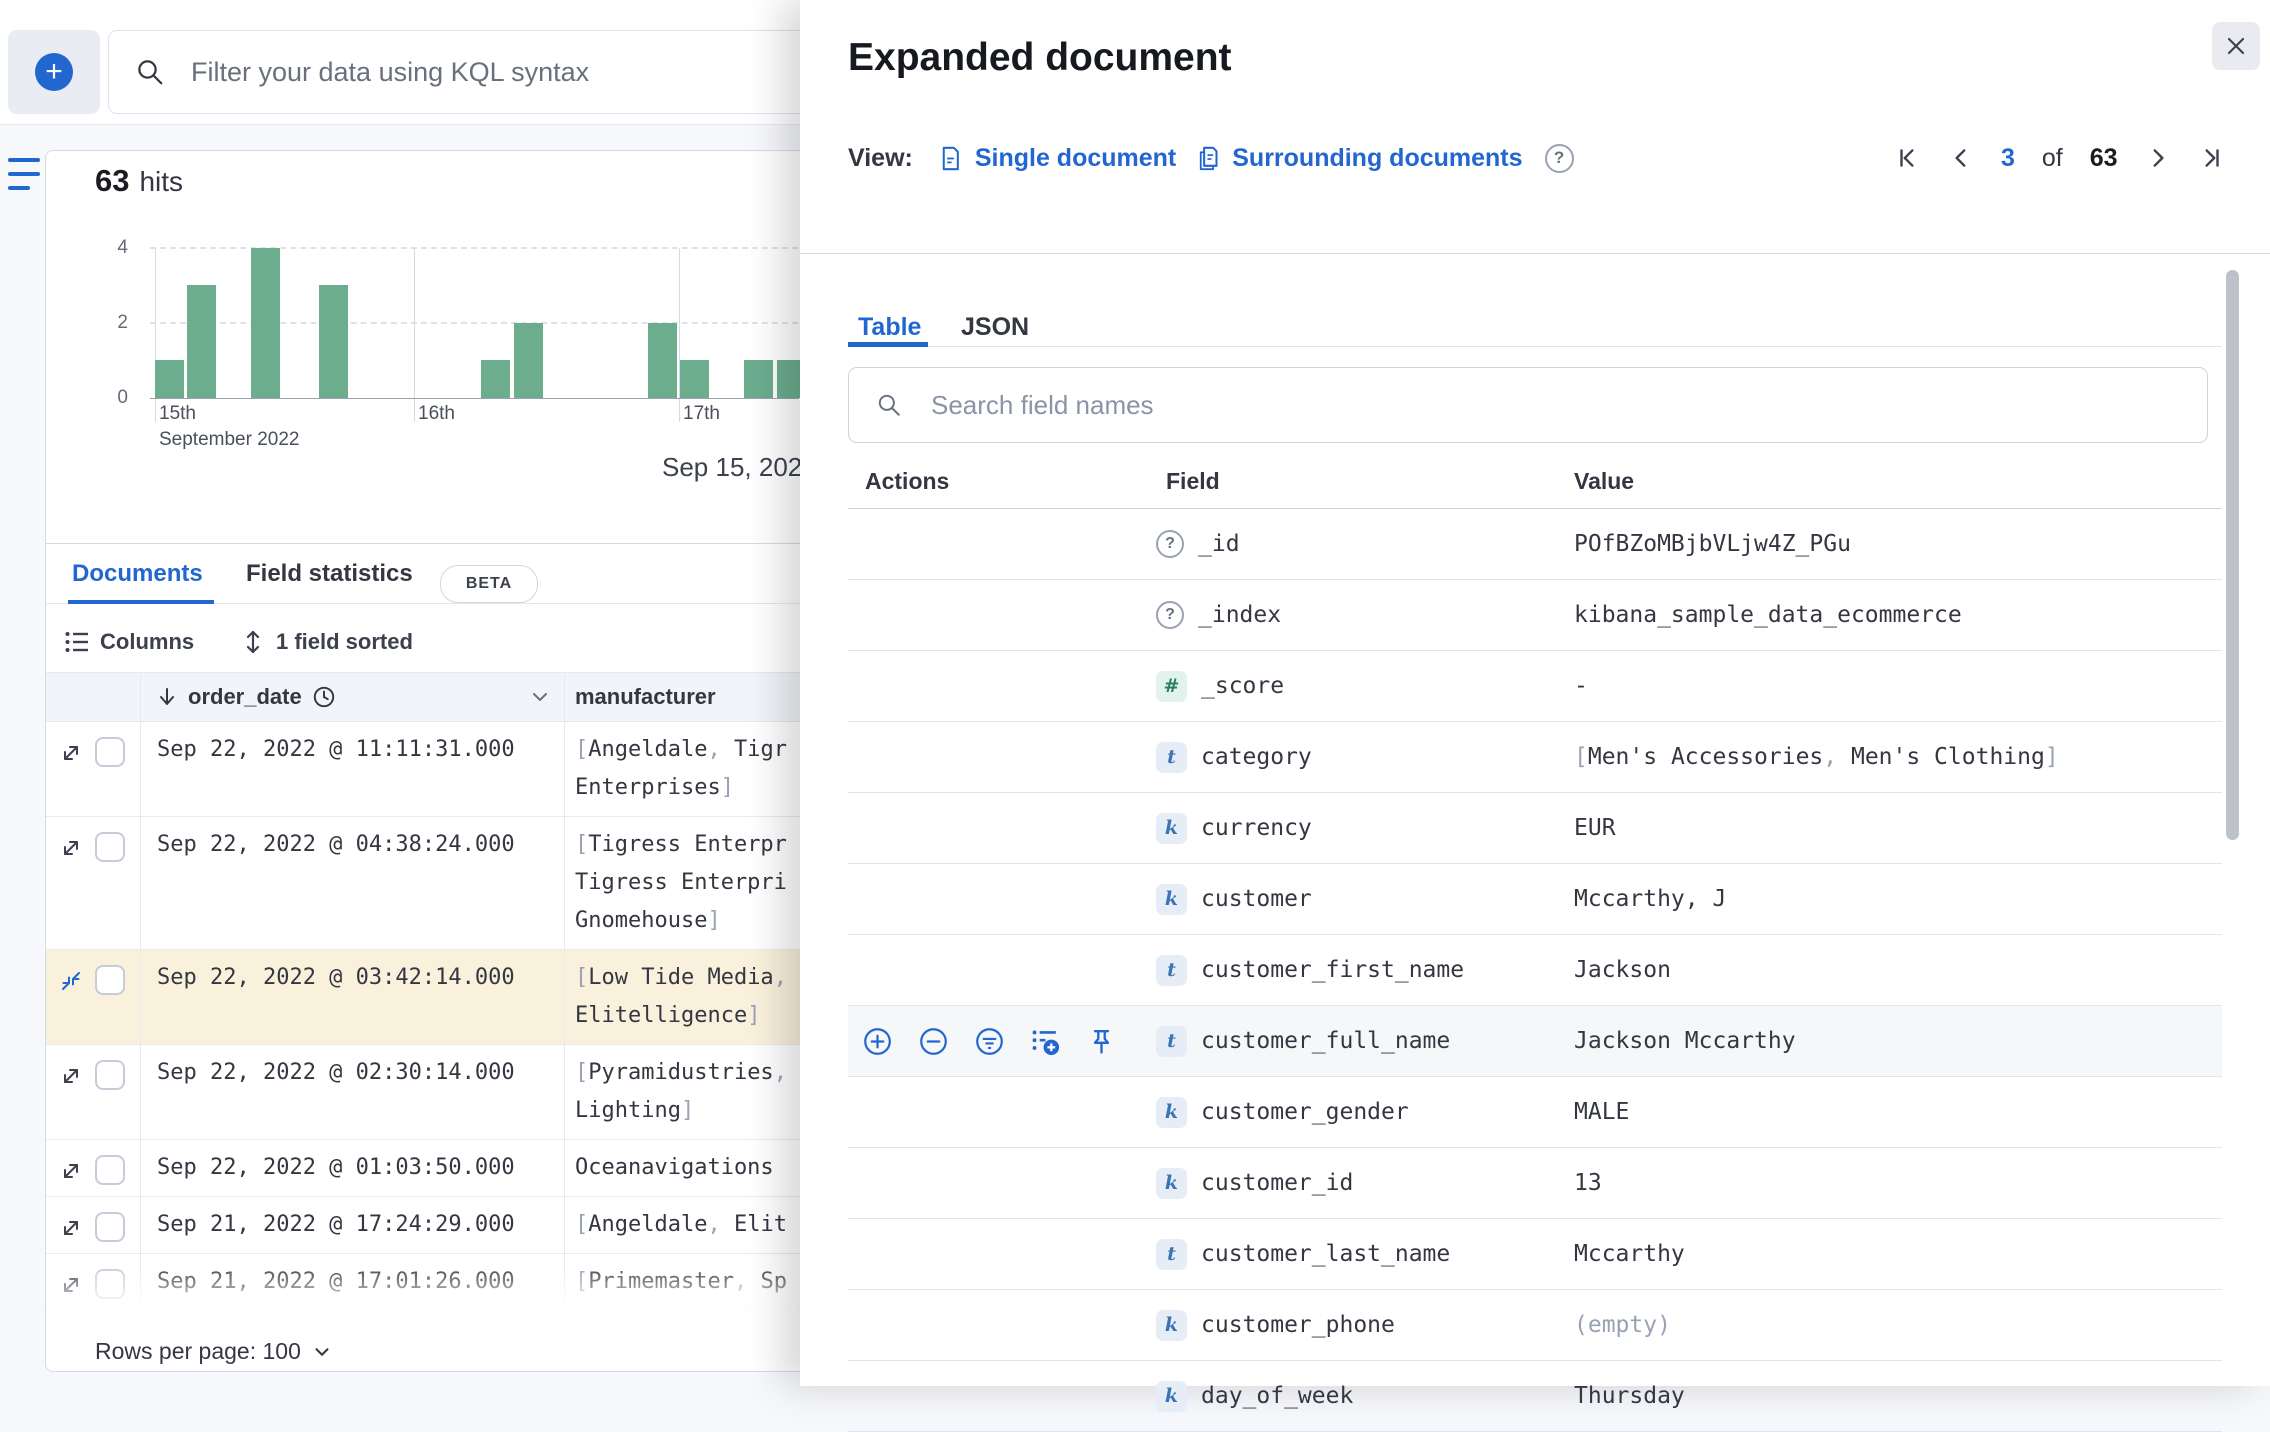 Image resolution: width=2270 pixels, height=1432 pixels. What do you see at coordinates (2232, 555) in the screenshot?
I see `flyout-scrollbar` at bounding box center [2232, 555].